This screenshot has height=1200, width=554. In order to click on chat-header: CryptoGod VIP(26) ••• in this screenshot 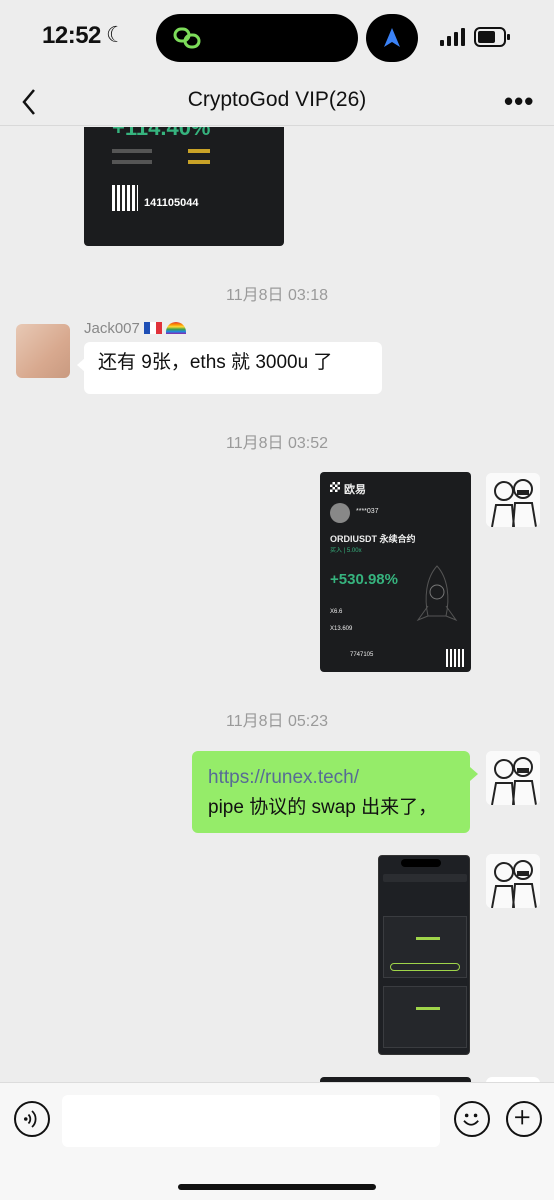, I will do `click(277, 102)`.